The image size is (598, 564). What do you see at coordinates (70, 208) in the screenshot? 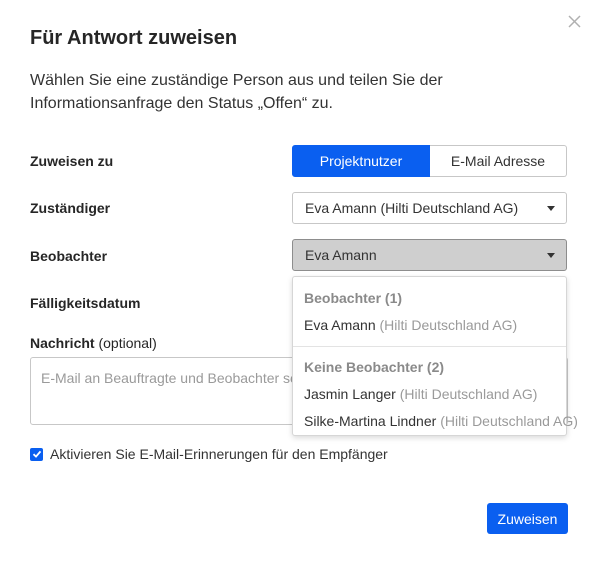
I see `responsible-label: Zuständiger` at bounding box center [70, 208].